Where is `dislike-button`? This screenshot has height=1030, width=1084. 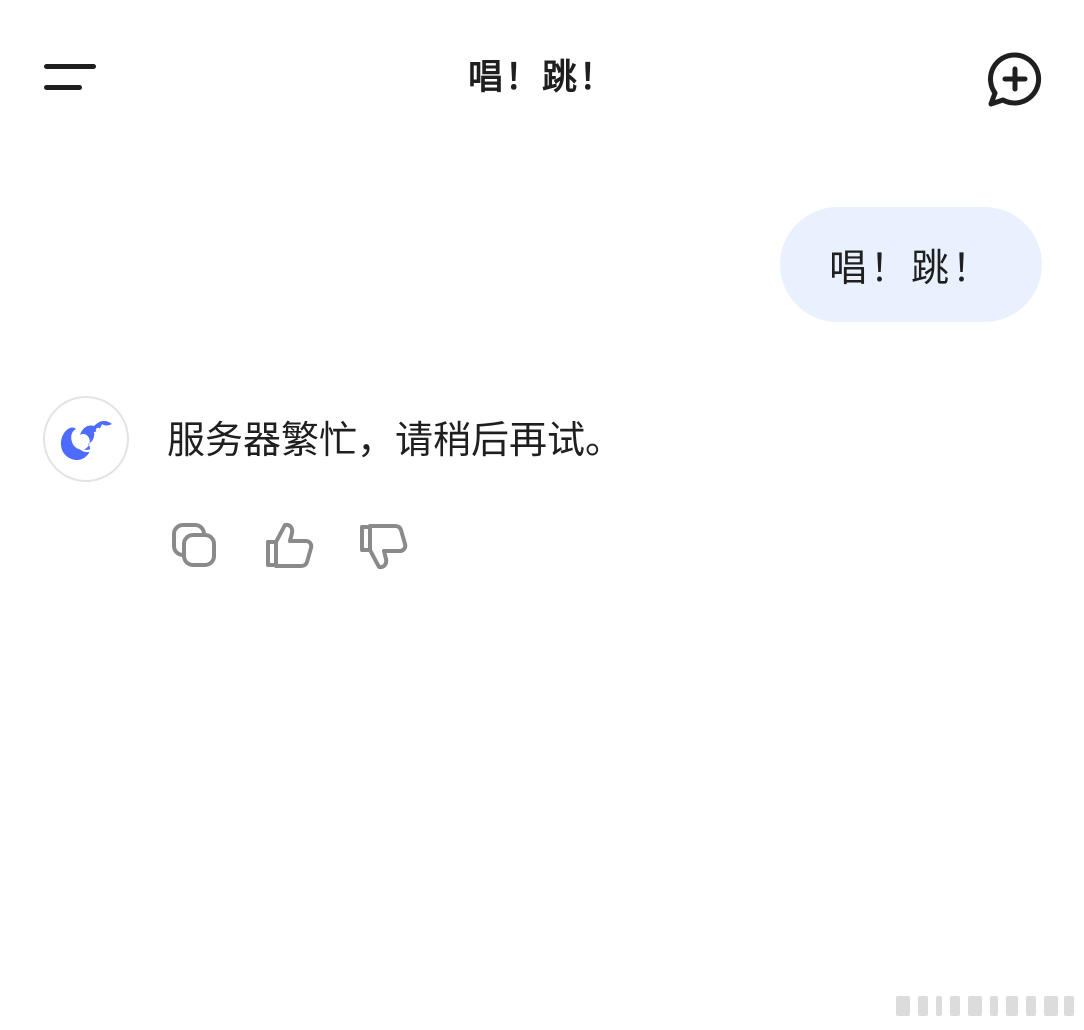 dislike-button is located at coordinates (384, 547).